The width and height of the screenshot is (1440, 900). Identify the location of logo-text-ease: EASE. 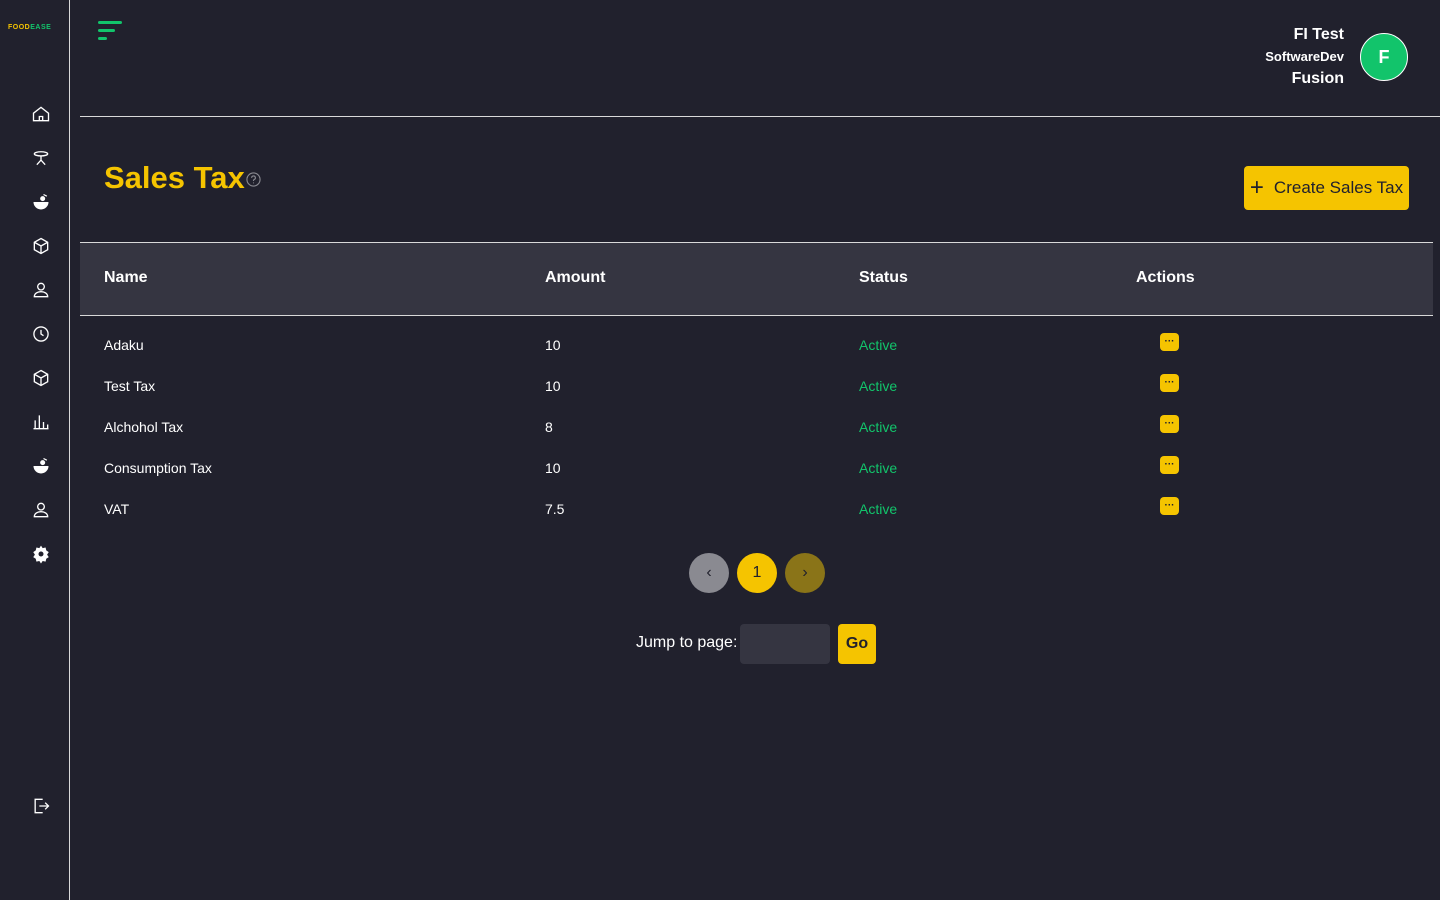
(41, 27).